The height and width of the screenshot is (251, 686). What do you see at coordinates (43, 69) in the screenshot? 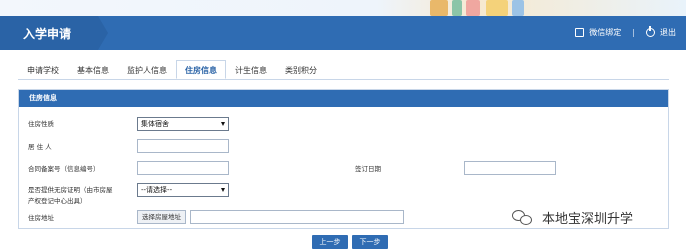
I see `tab-apply-school: 申请学校` at bounding box center [43, 69].